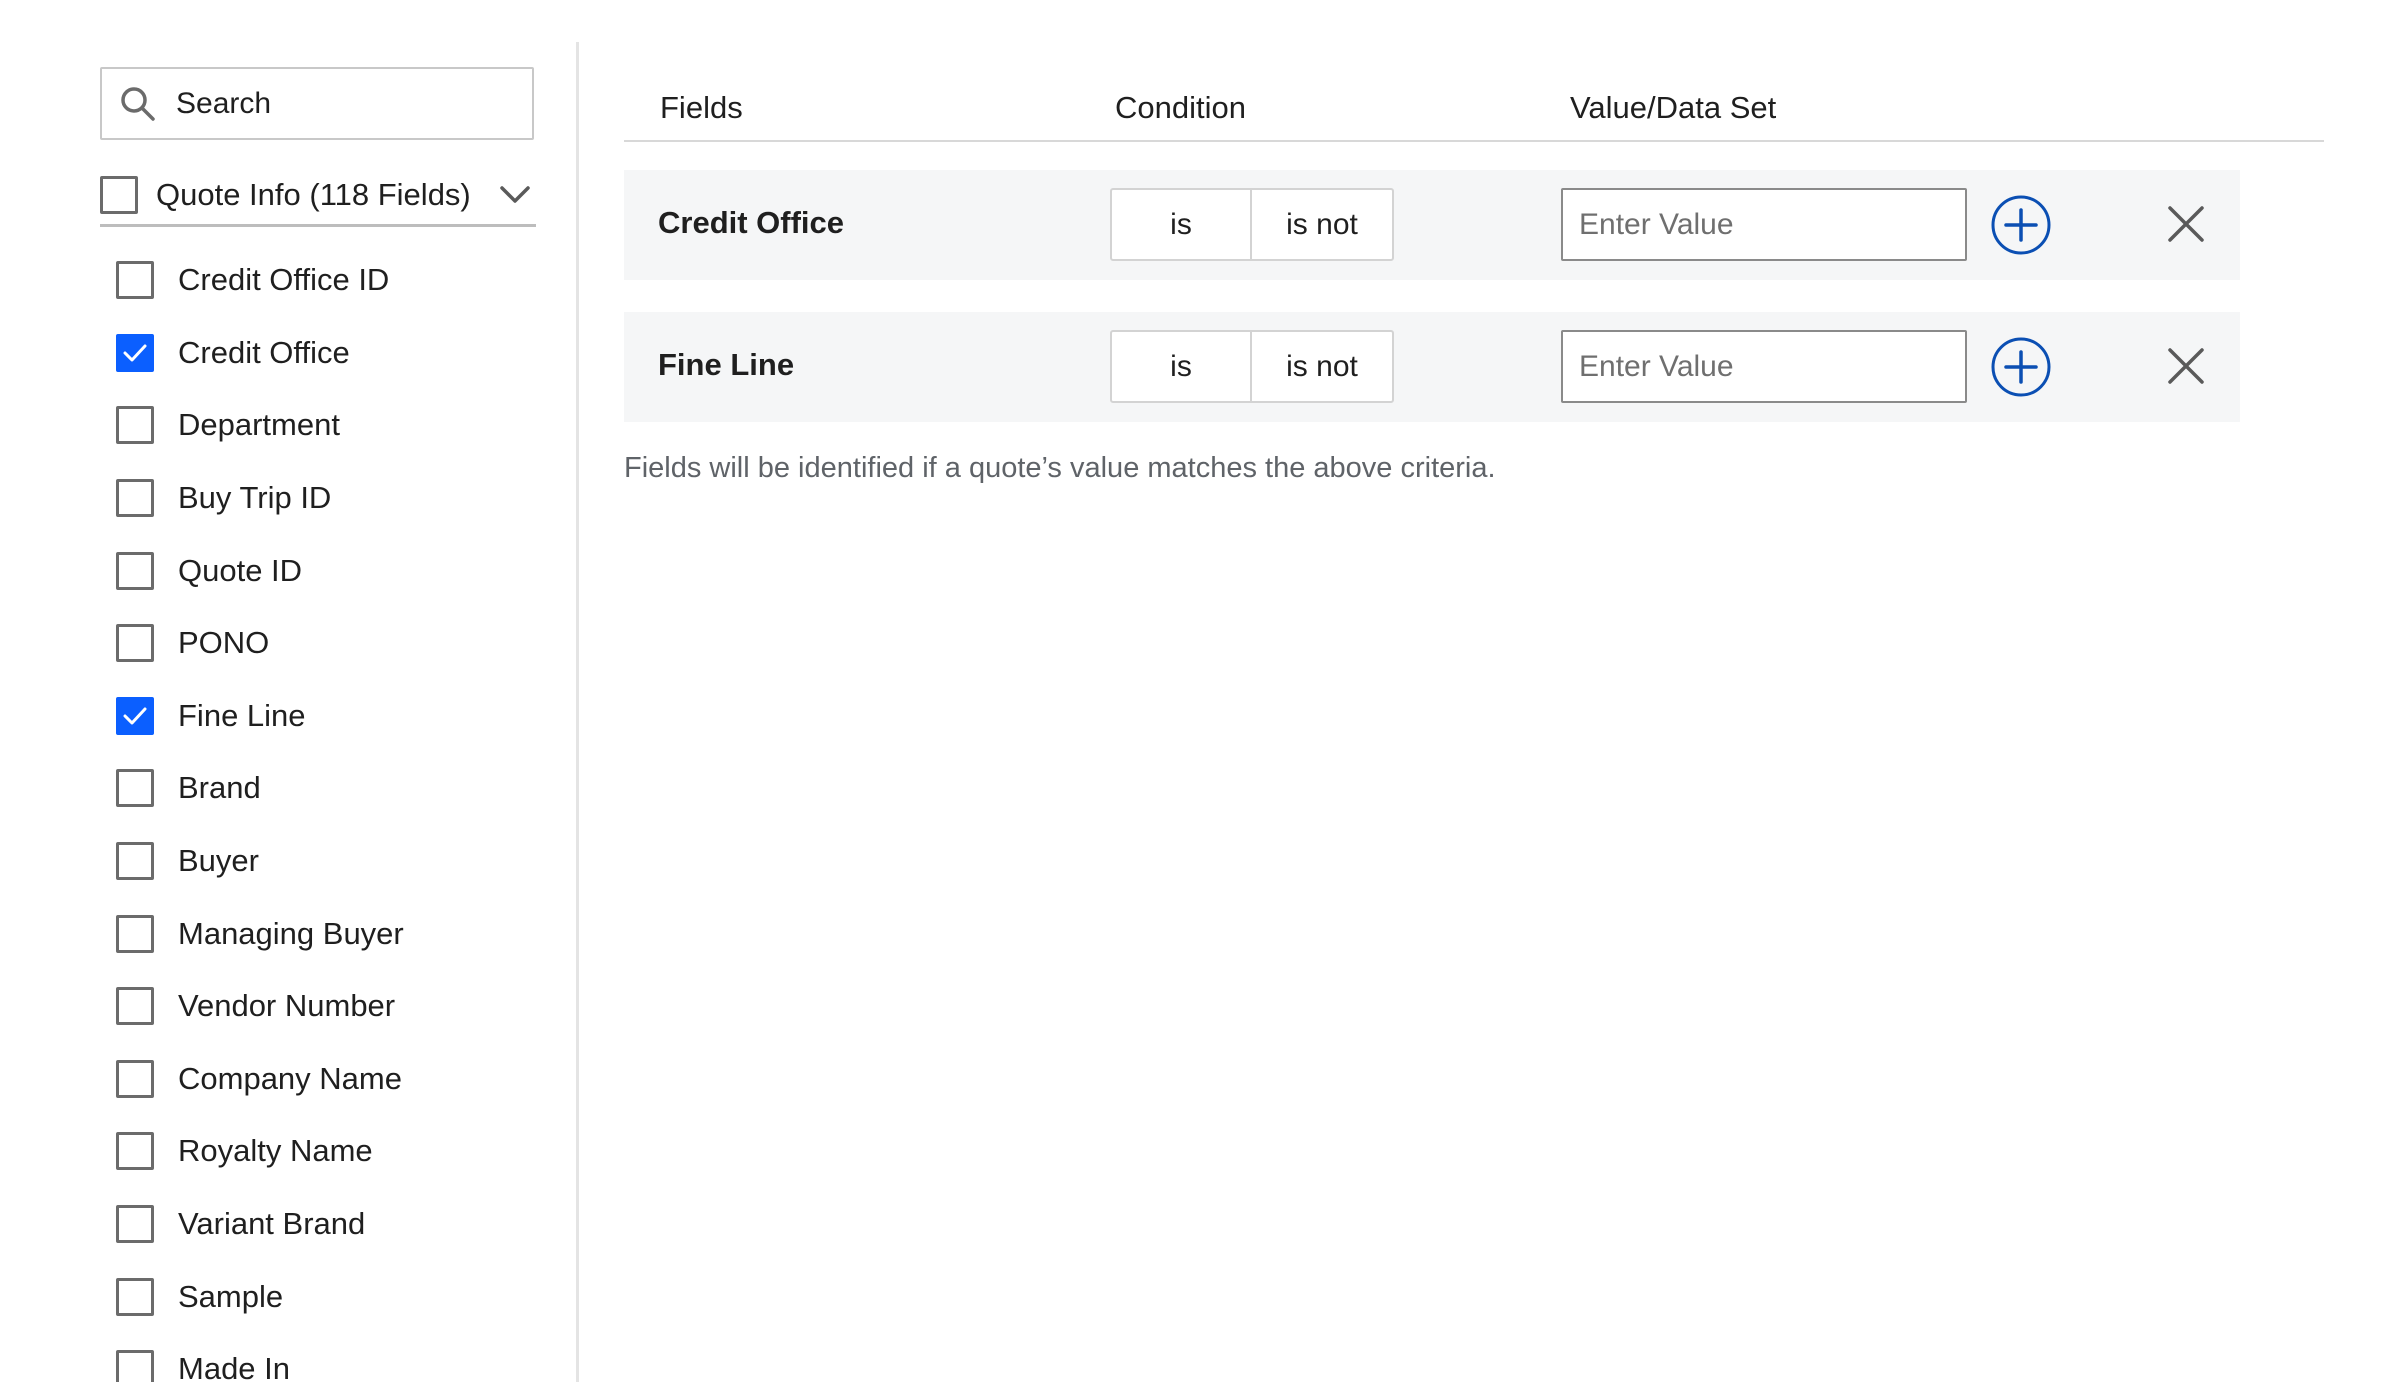  What do you see at coordinates (275, 1151) in the screenshot?
I see `field-label: Royalty Name` at bounding box center [275, 1151].